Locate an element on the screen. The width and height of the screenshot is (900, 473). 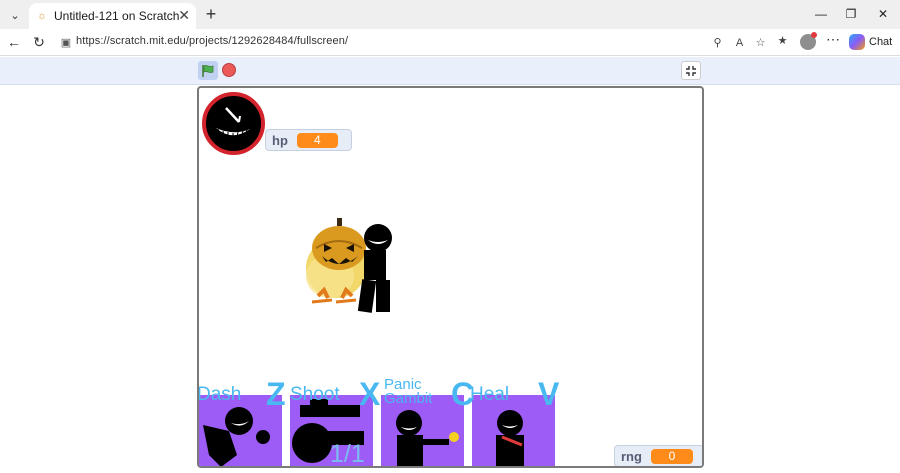
back-icon: ← is located at coordinates (14, 42).